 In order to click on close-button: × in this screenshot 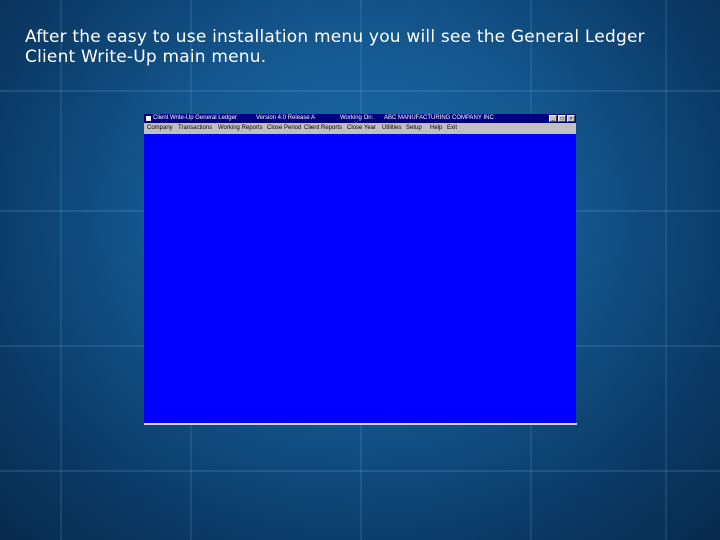, I will do `click(571, 118)`.